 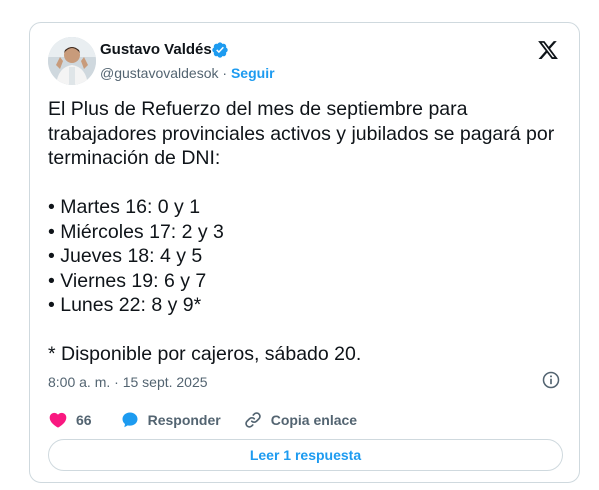 What do you see at coordinates (252, 420) in the screenshot?
I see `link-icon` at bounding box center [252, 420].